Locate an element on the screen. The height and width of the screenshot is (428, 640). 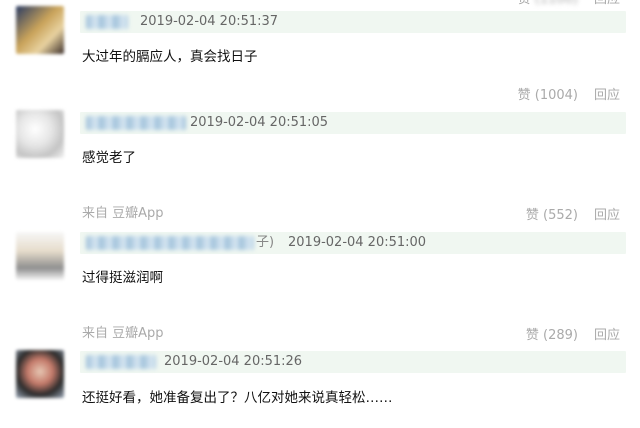
comment-timestamp: 2019-02-04 20:51:37 is located at coordinates (209, 21).